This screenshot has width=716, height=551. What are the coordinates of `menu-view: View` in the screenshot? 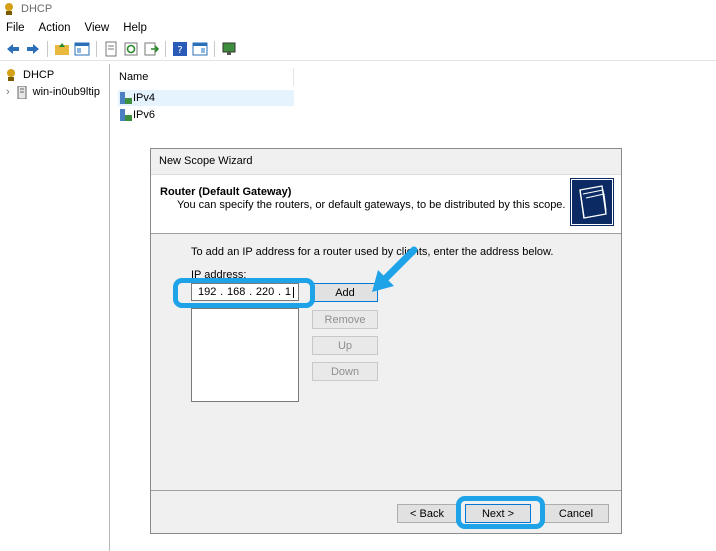 It's located at (97, 28).